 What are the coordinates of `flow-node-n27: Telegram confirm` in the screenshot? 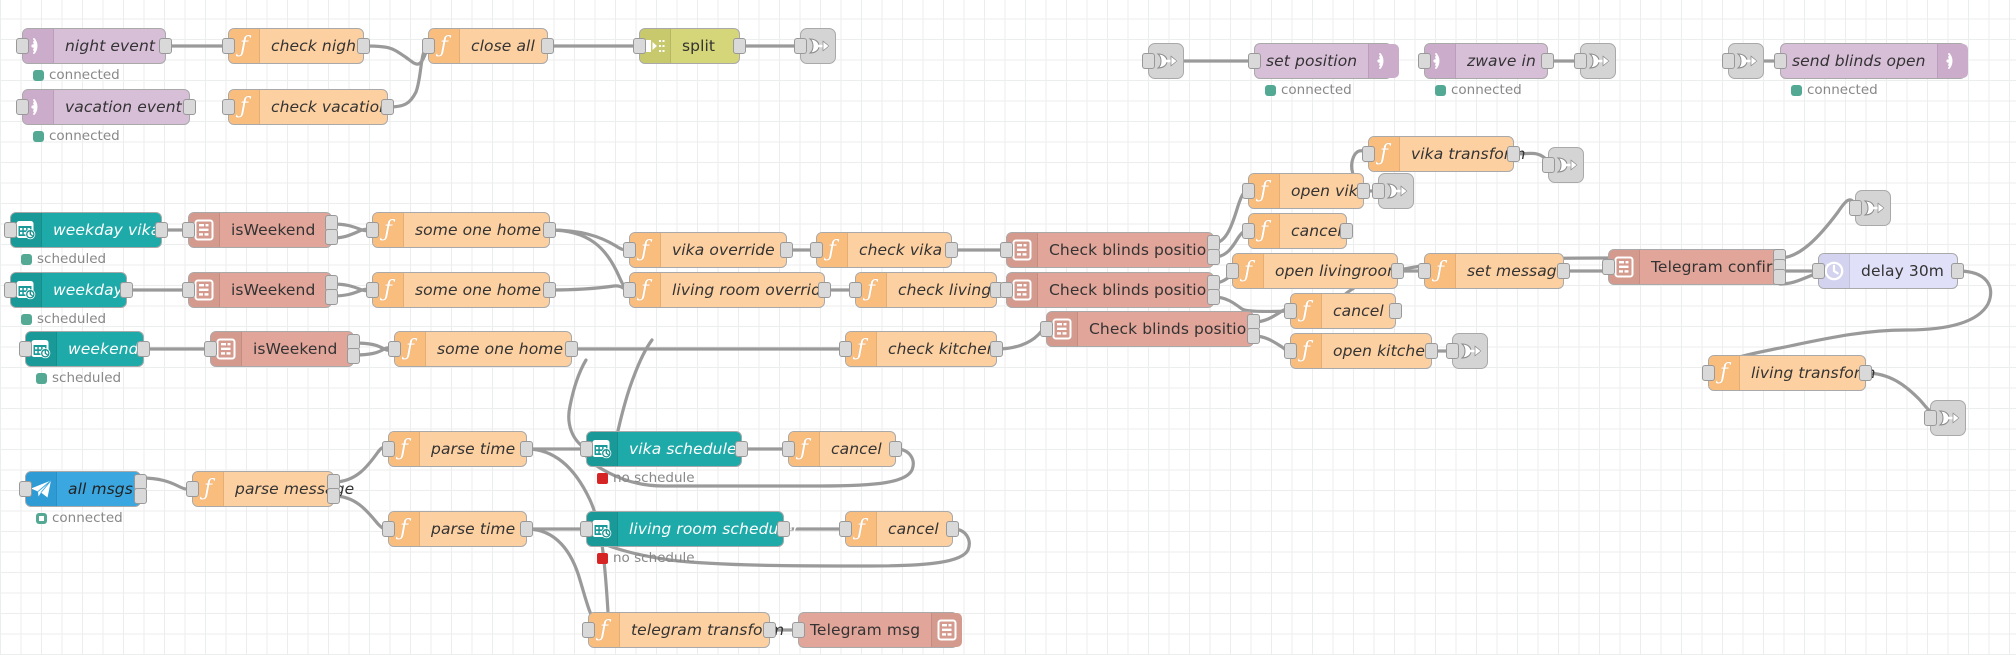 It's located at (1694, 267).